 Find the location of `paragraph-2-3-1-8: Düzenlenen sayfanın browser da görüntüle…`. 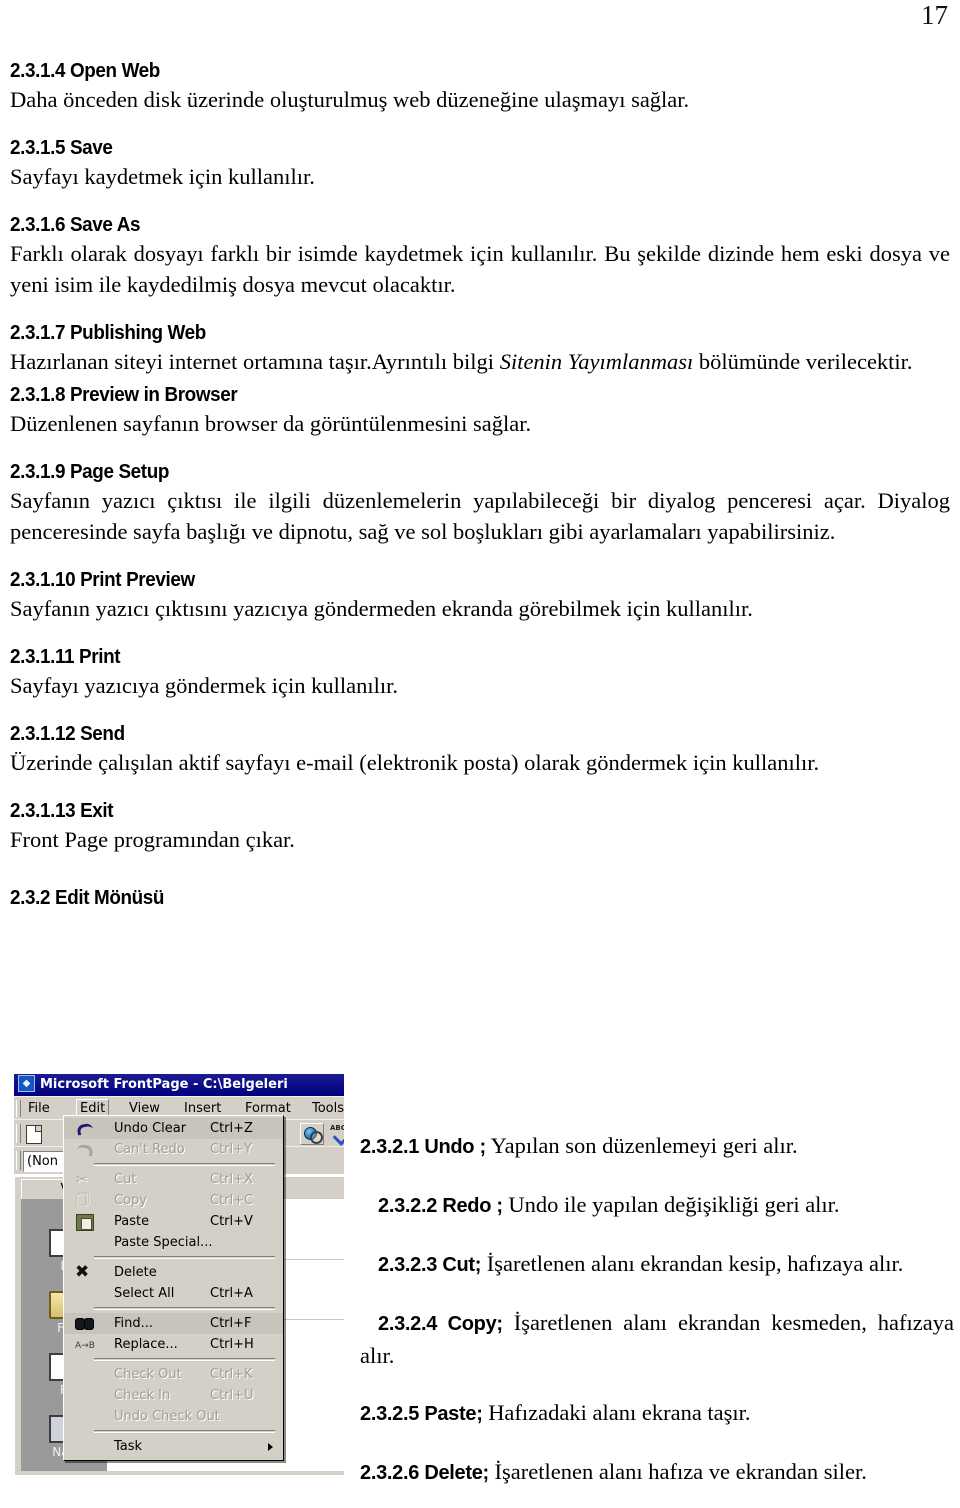

paragraph-2-3-1-8: Düzenlenen sayfanın browser da görüntüle… is located at coordinates (271, 423).